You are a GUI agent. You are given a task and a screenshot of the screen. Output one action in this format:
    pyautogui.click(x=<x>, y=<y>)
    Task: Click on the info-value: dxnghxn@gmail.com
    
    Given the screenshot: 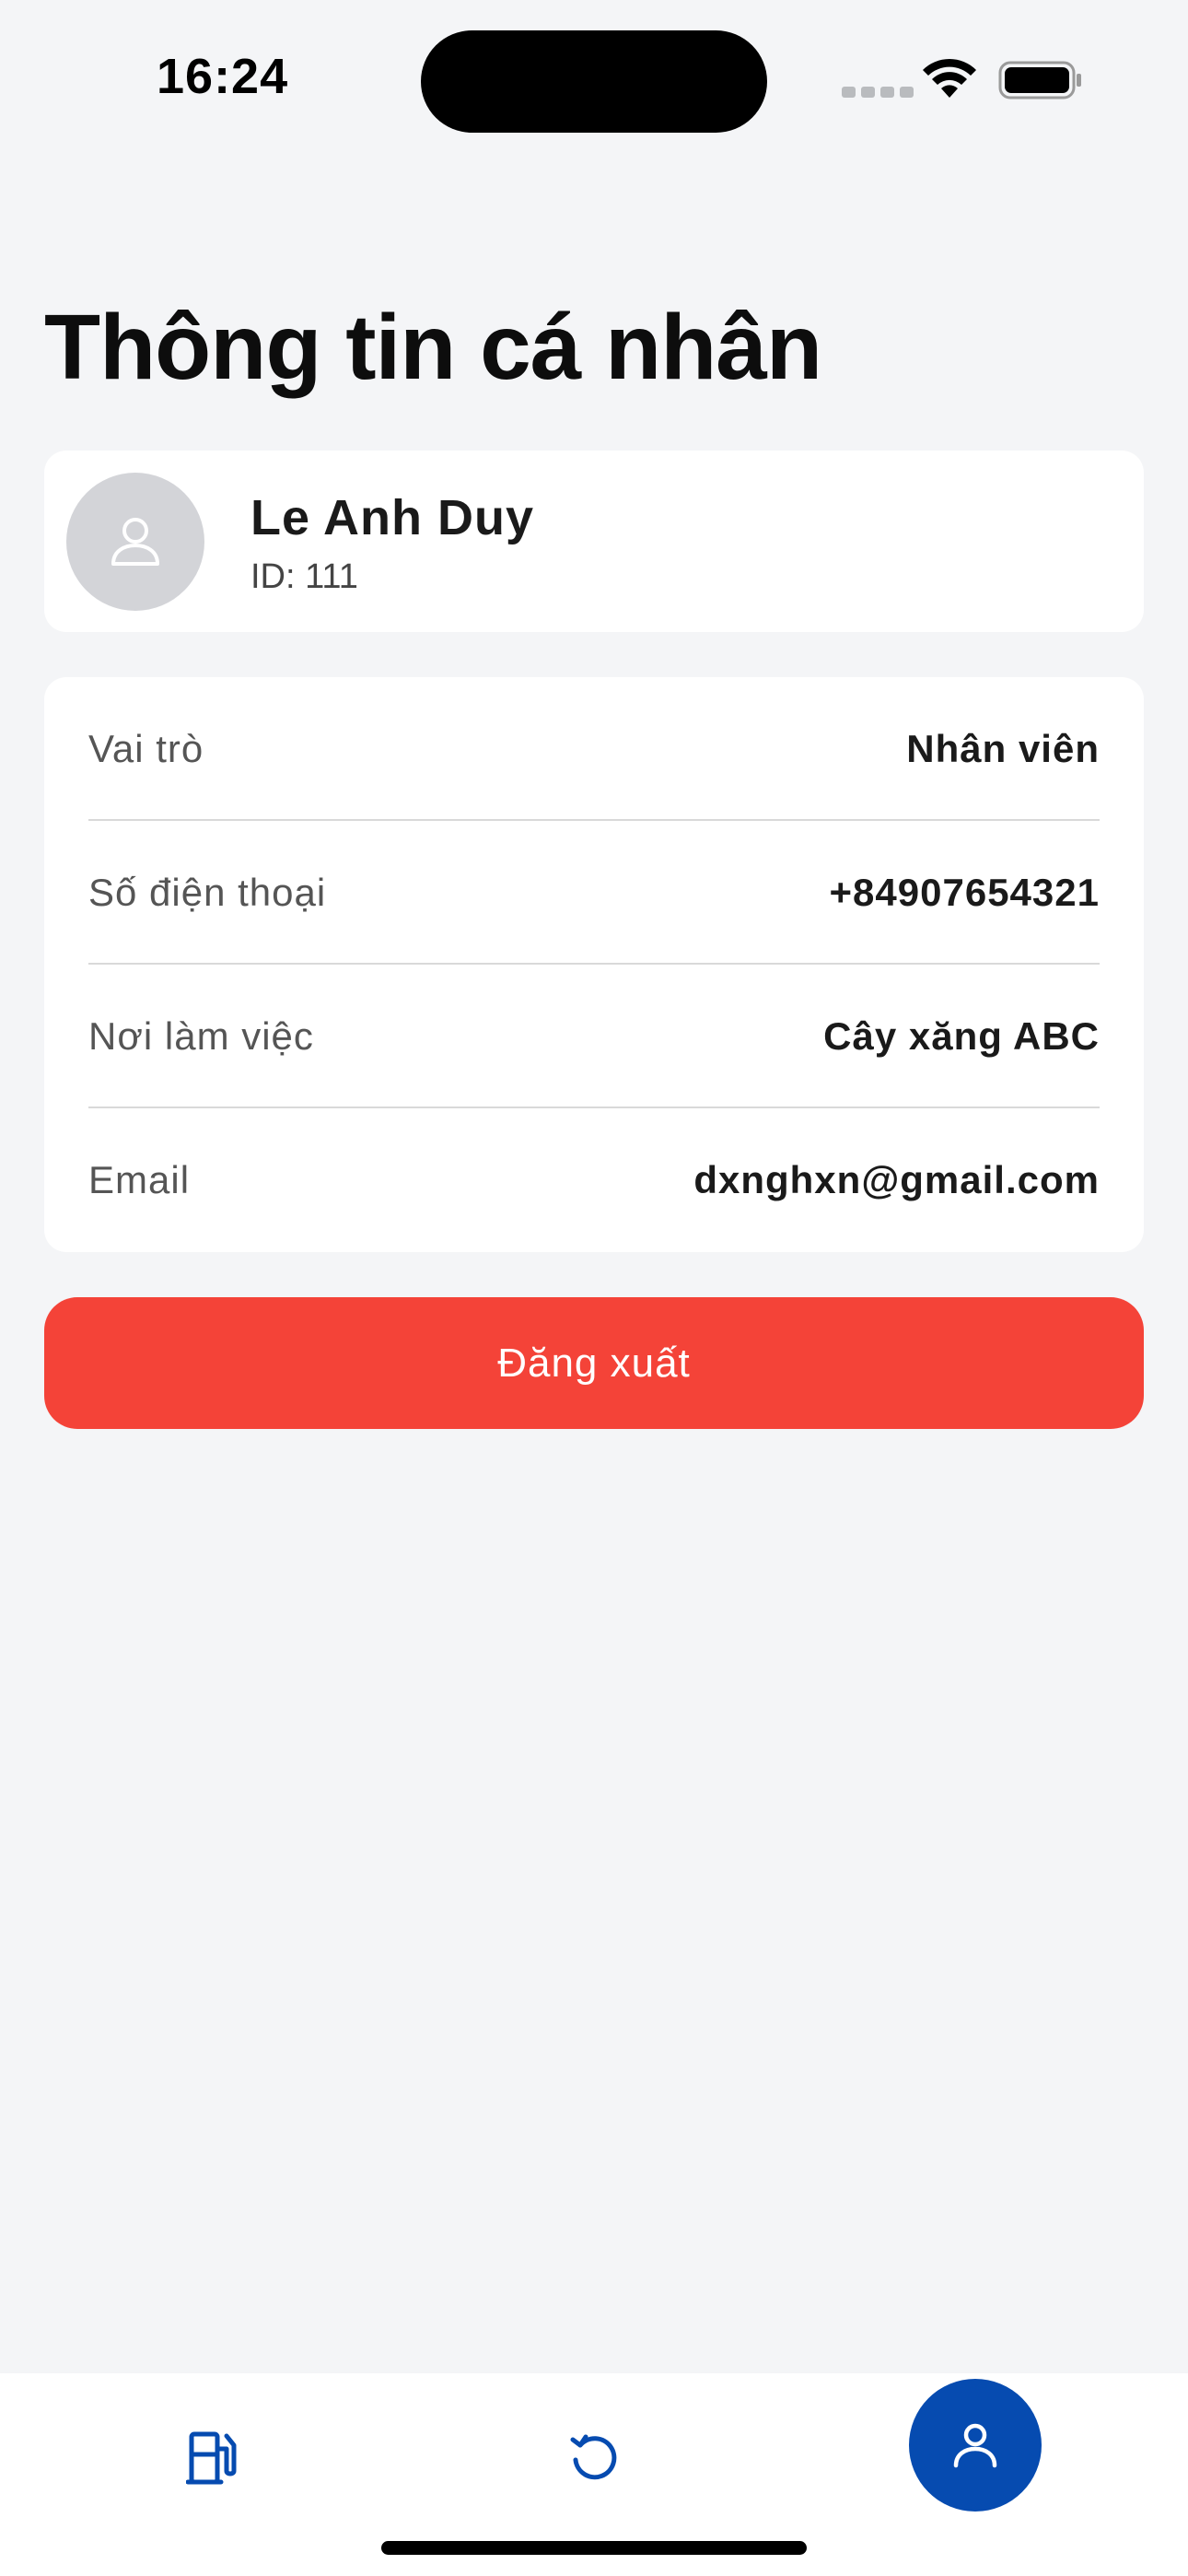 What is the action you would take?
    pyautogui.click(x=896, y=1179)
    